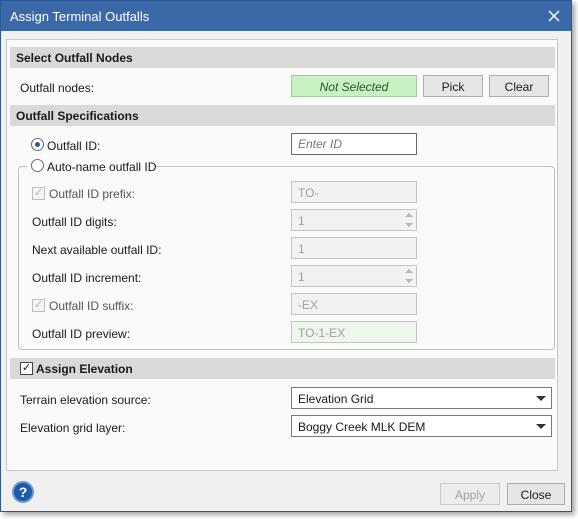 Image resolution: width=578 pixels, height=519 pixels. I want to click on clear-button: Clear, so click(519, 86).